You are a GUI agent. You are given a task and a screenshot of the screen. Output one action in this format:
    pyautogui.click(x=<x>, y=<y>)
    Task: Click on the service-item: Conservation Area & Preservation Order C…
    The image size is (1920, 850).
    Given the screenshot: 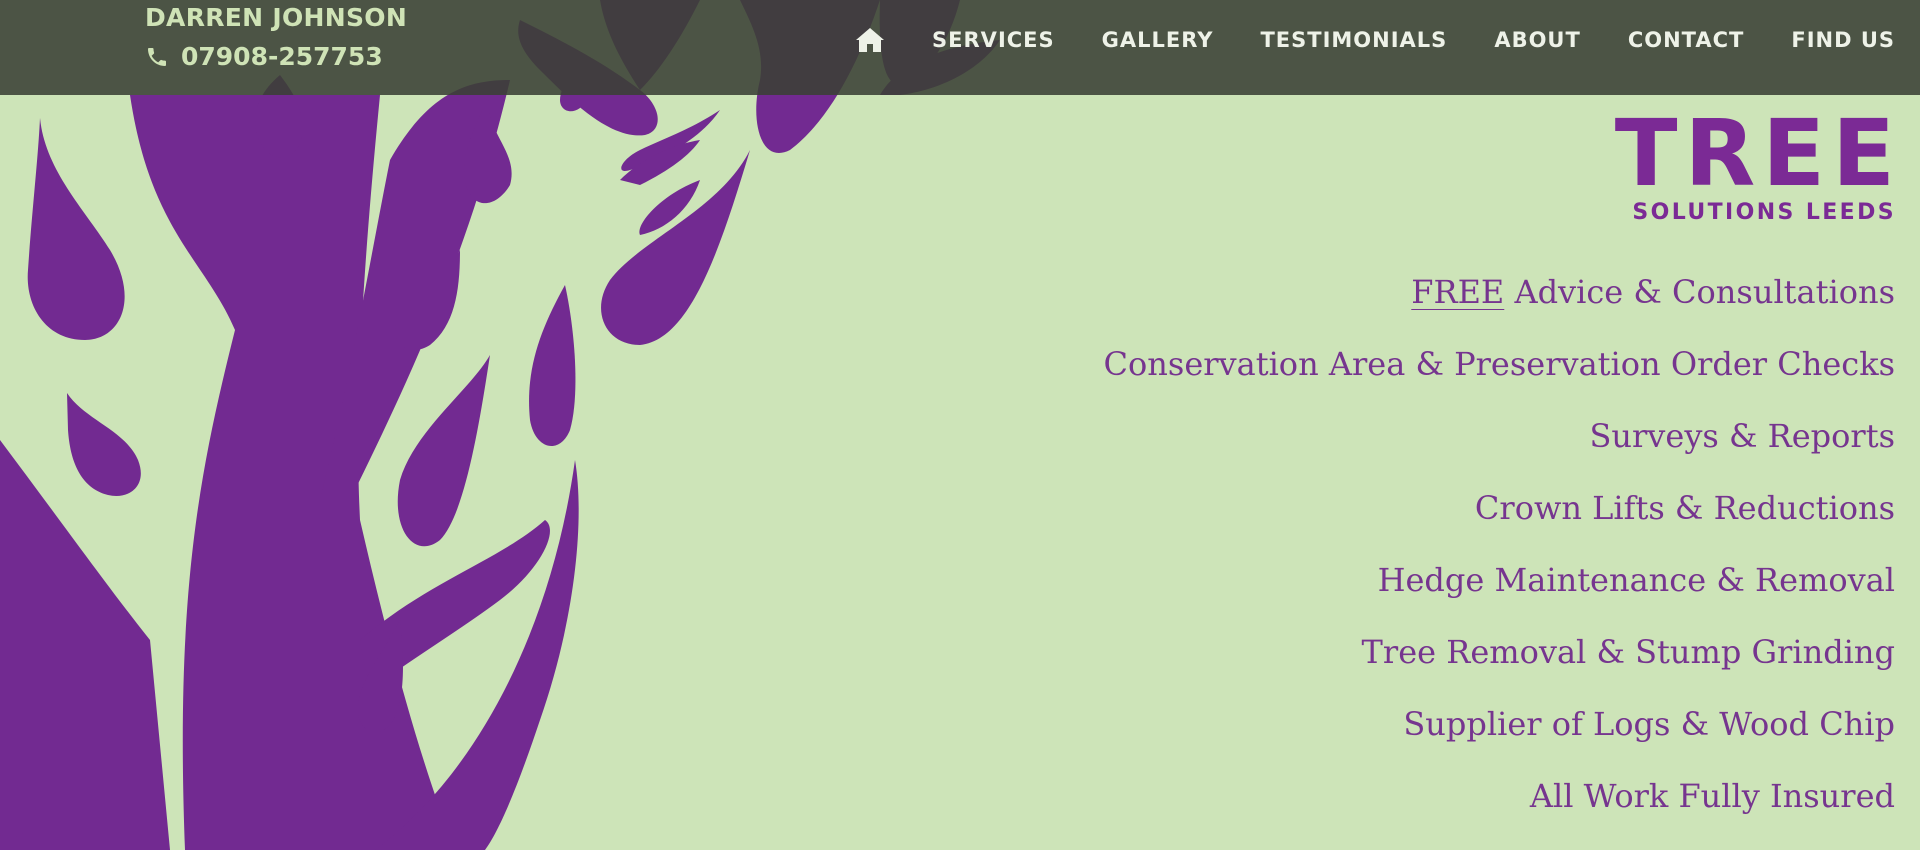 What is the action you would take?
    pyautogui.click(x=1499, y=364)
    